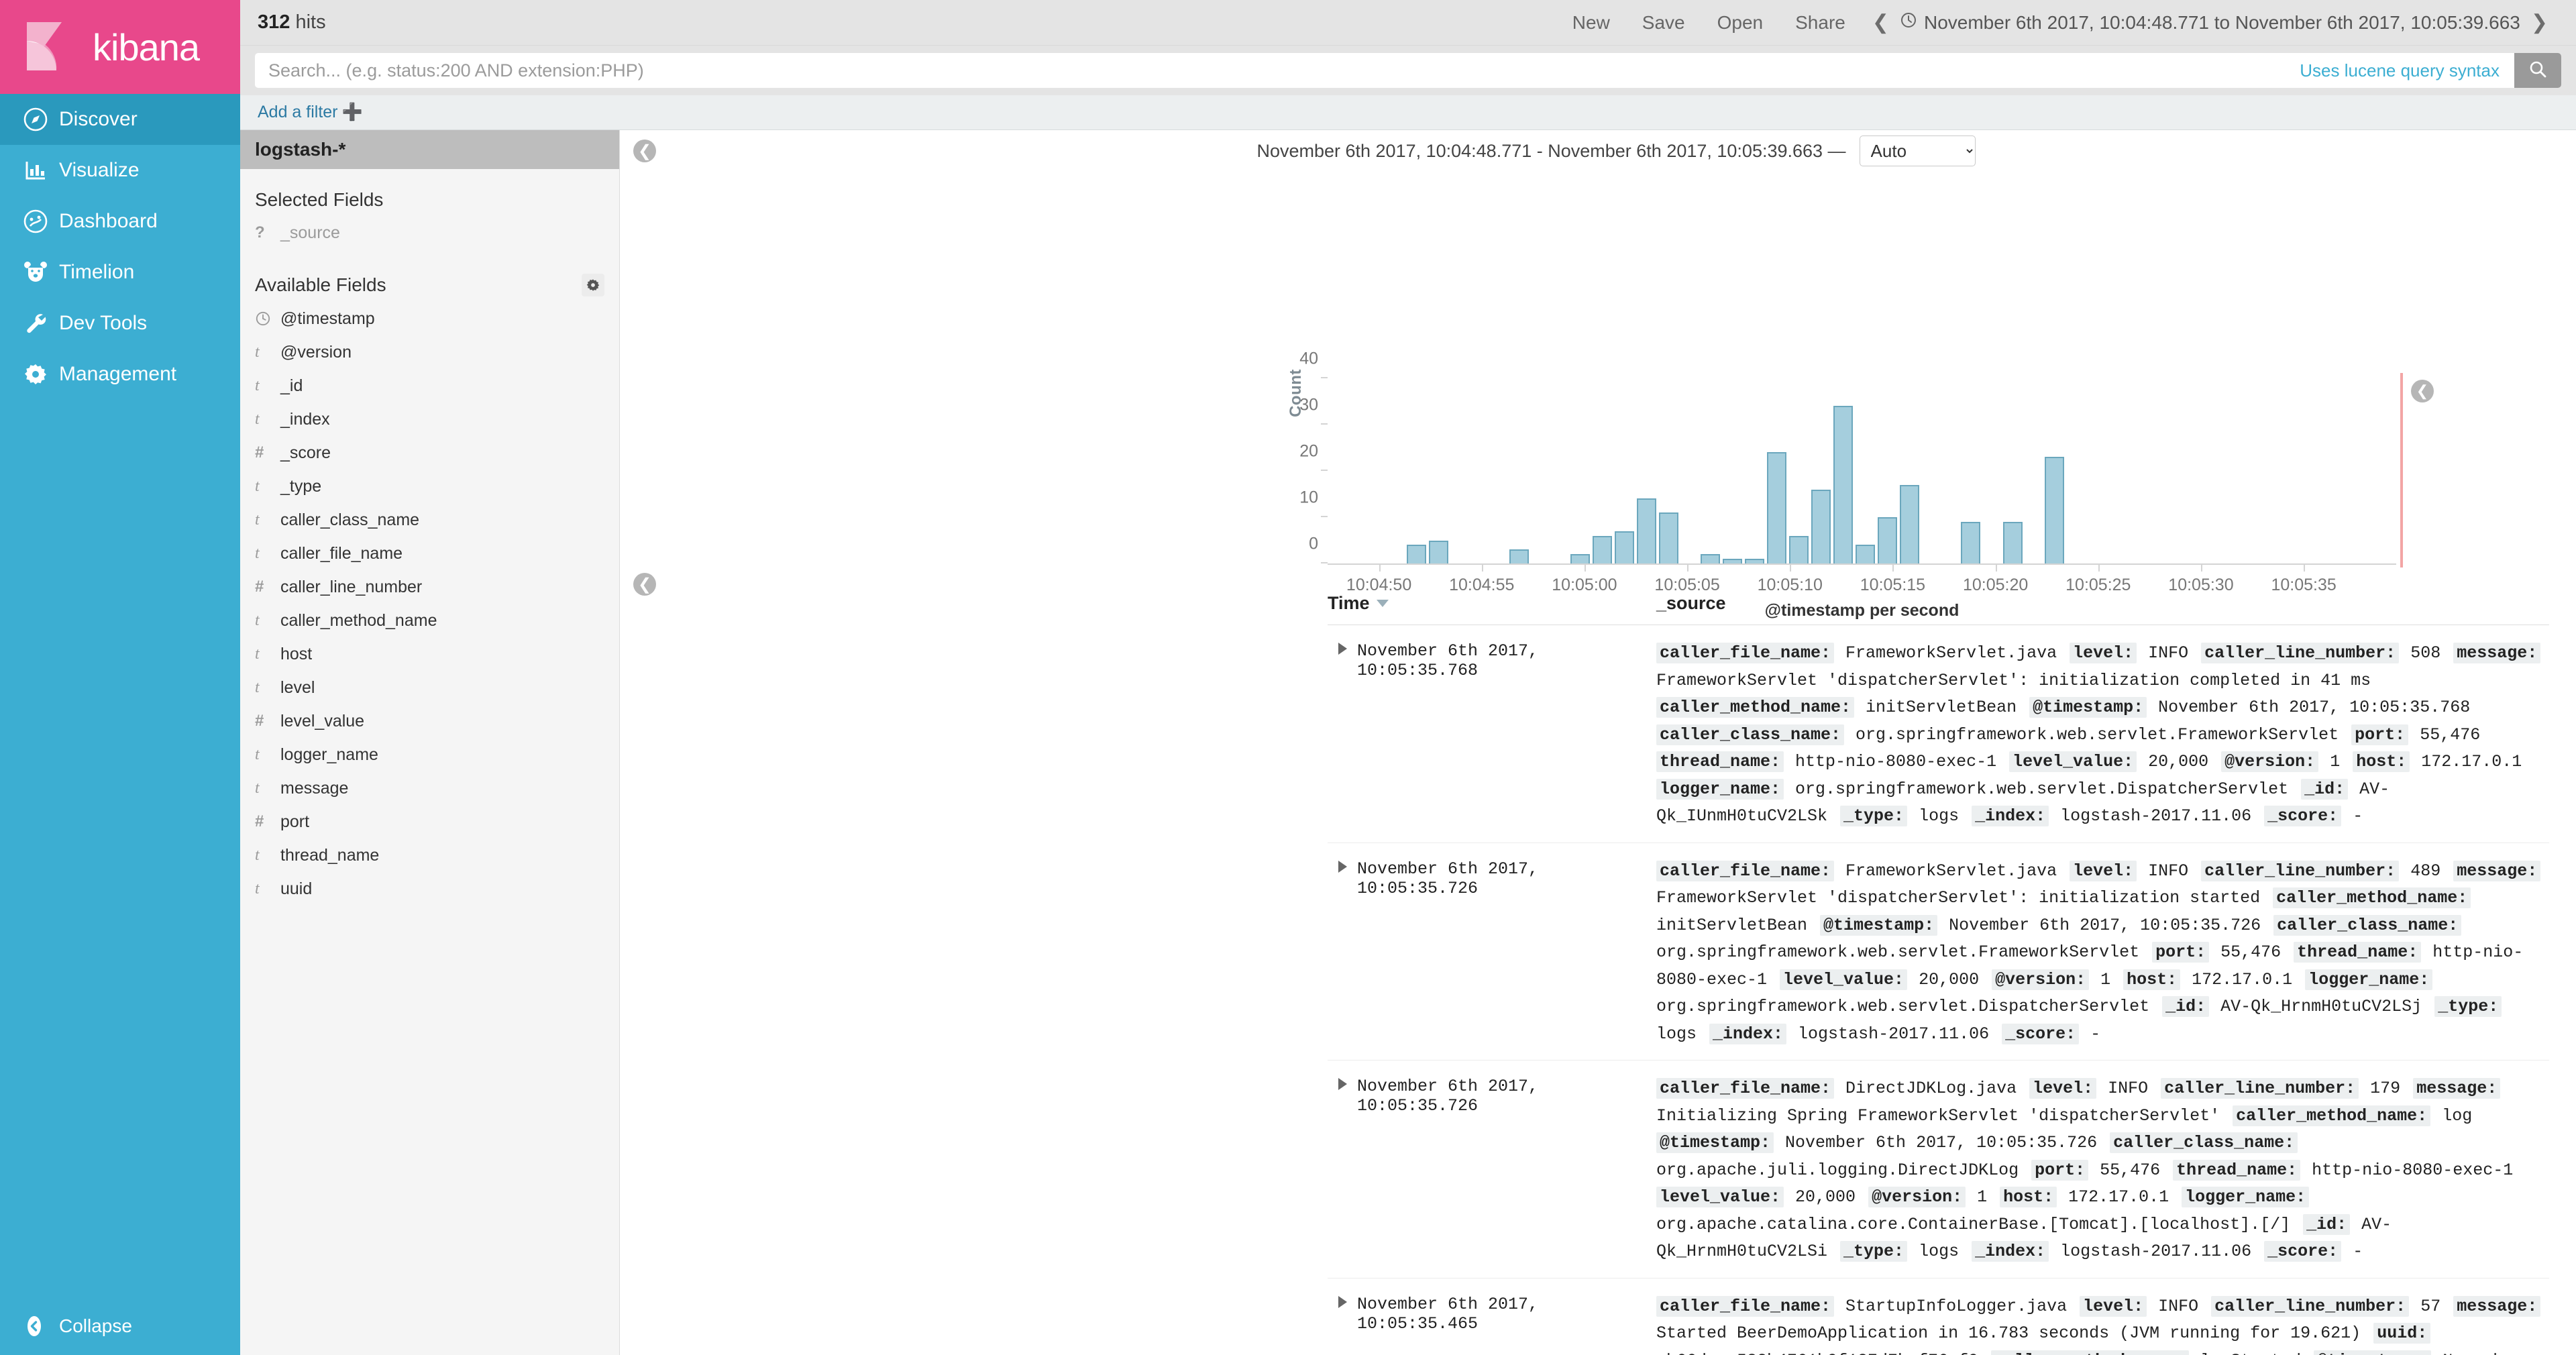 The image size is (2576, 1355). Describe the element at coordinates (429, 419) in the screenshot. I see `field-item-index: t _index` at that location.